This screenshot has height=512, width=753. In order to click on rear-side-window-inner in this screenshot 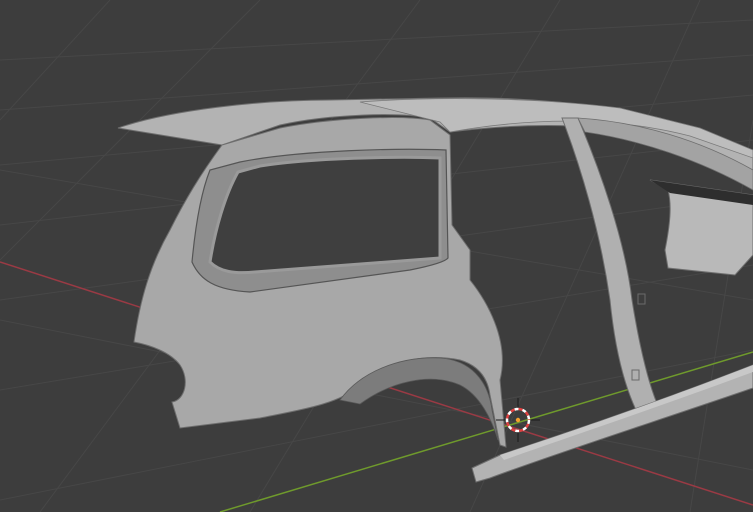, I will do `click(325, 215)`.